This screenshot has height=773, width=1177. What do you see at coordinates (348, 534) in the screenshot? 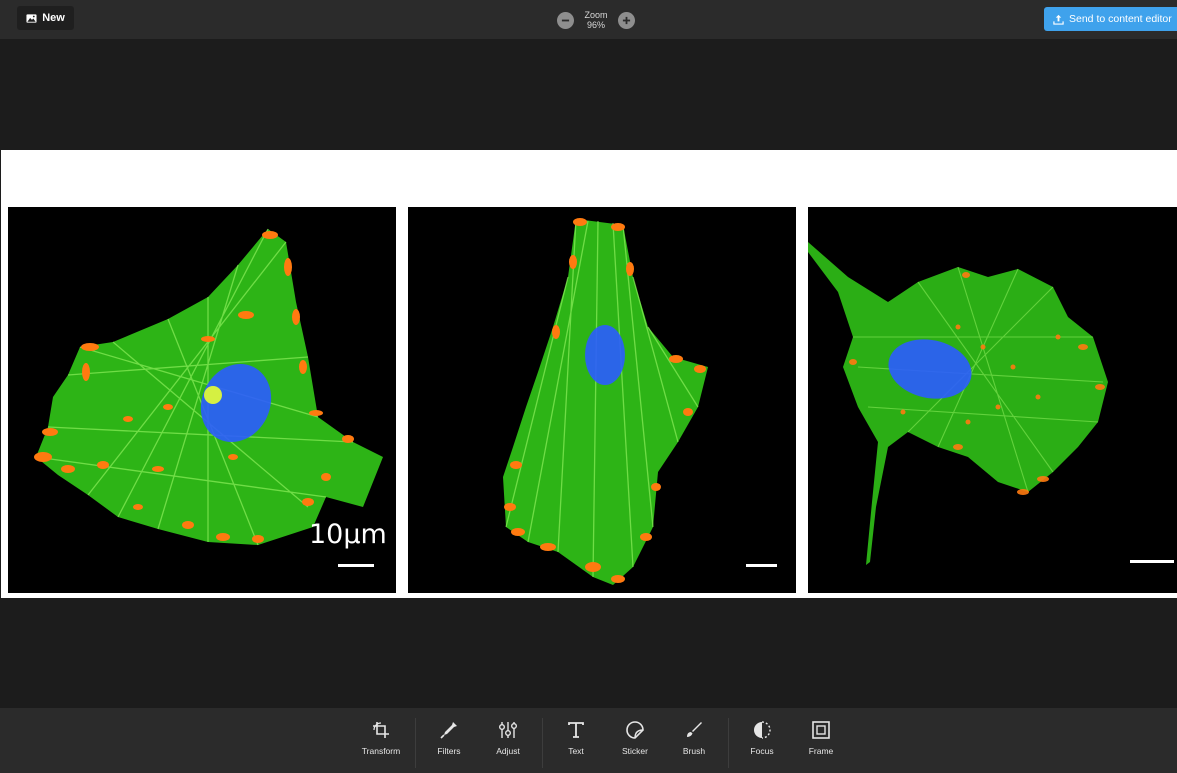
I see `scale-bar-label: 10µm` at bounding box center [348, 534].